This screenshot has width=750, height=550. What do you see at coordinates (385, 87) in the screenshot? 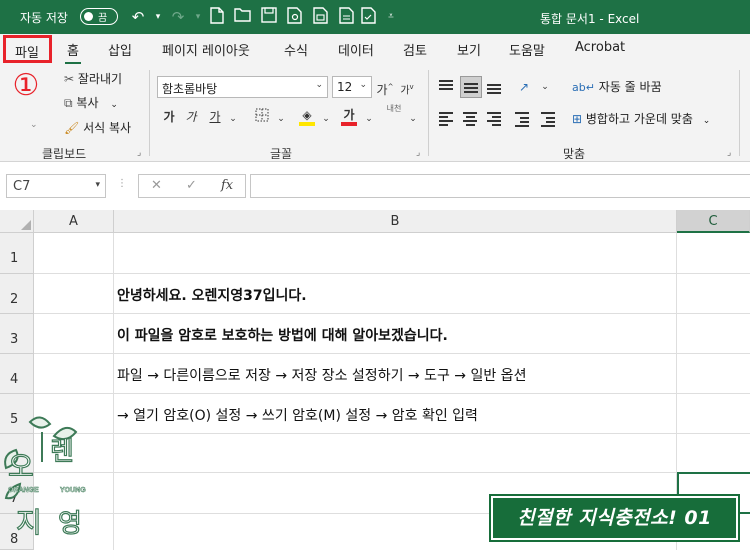
I see `grow-font-button: 가^` at bounding box center [385, 87].